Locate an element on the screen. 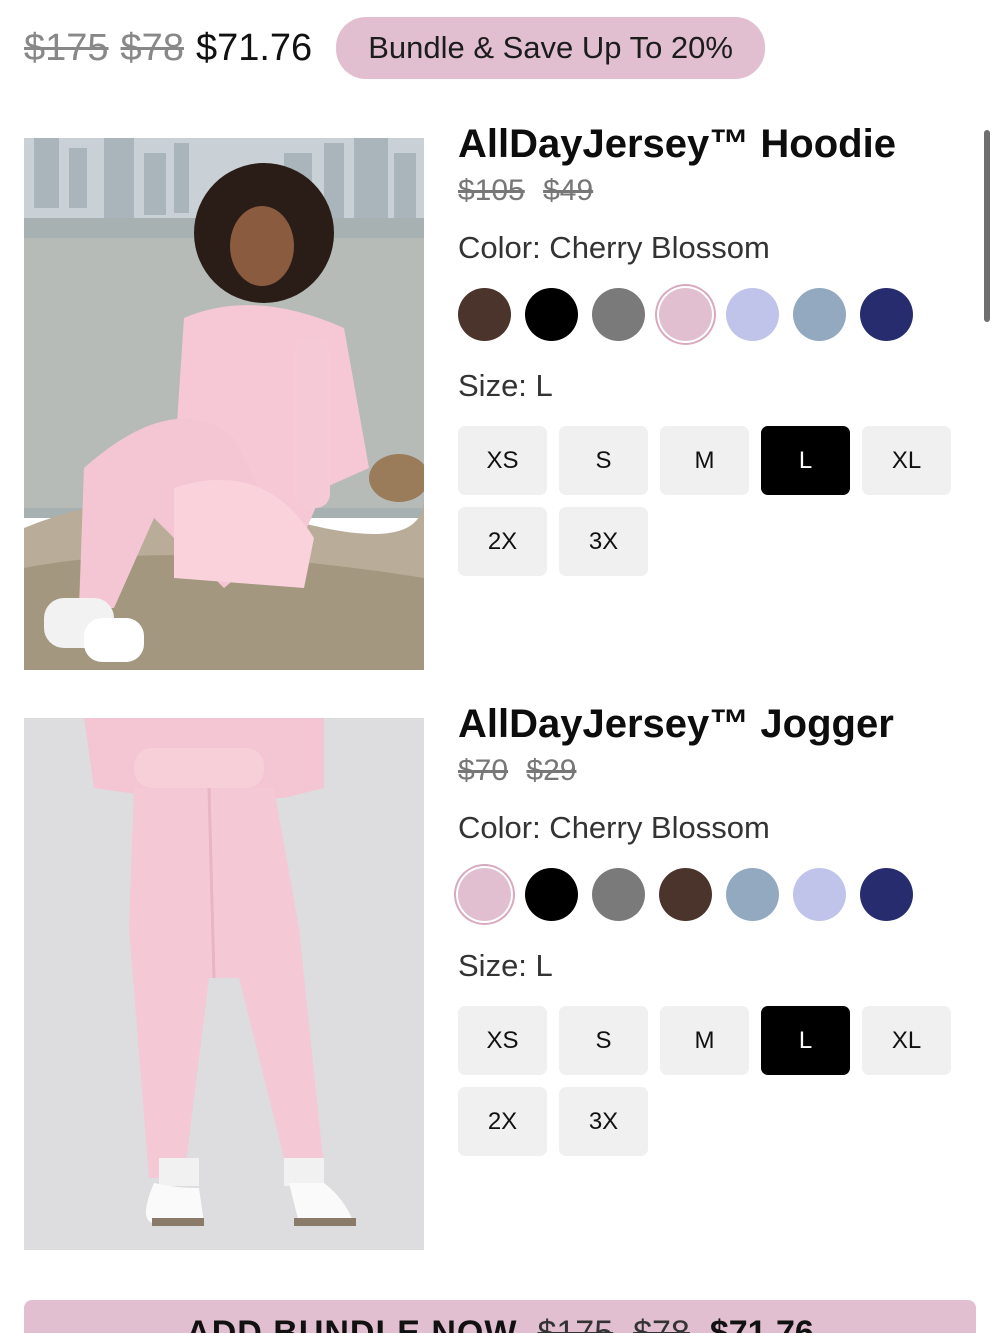 Image resolution: width=1000 pixels, height=1333 pixels. jogger-size-grid: XS S M L XL 2X 3X is located at coordinates (708, 1081).